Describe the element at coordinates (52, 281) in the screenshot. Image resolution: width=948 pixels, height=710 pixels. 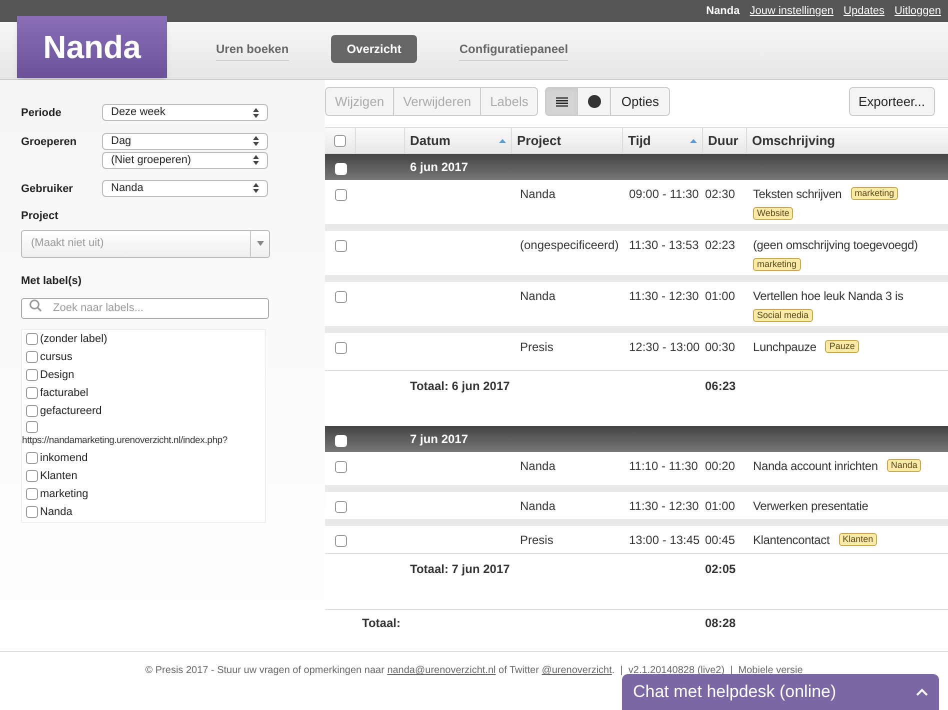
I see `filter-label: Met label(s)` at that location.